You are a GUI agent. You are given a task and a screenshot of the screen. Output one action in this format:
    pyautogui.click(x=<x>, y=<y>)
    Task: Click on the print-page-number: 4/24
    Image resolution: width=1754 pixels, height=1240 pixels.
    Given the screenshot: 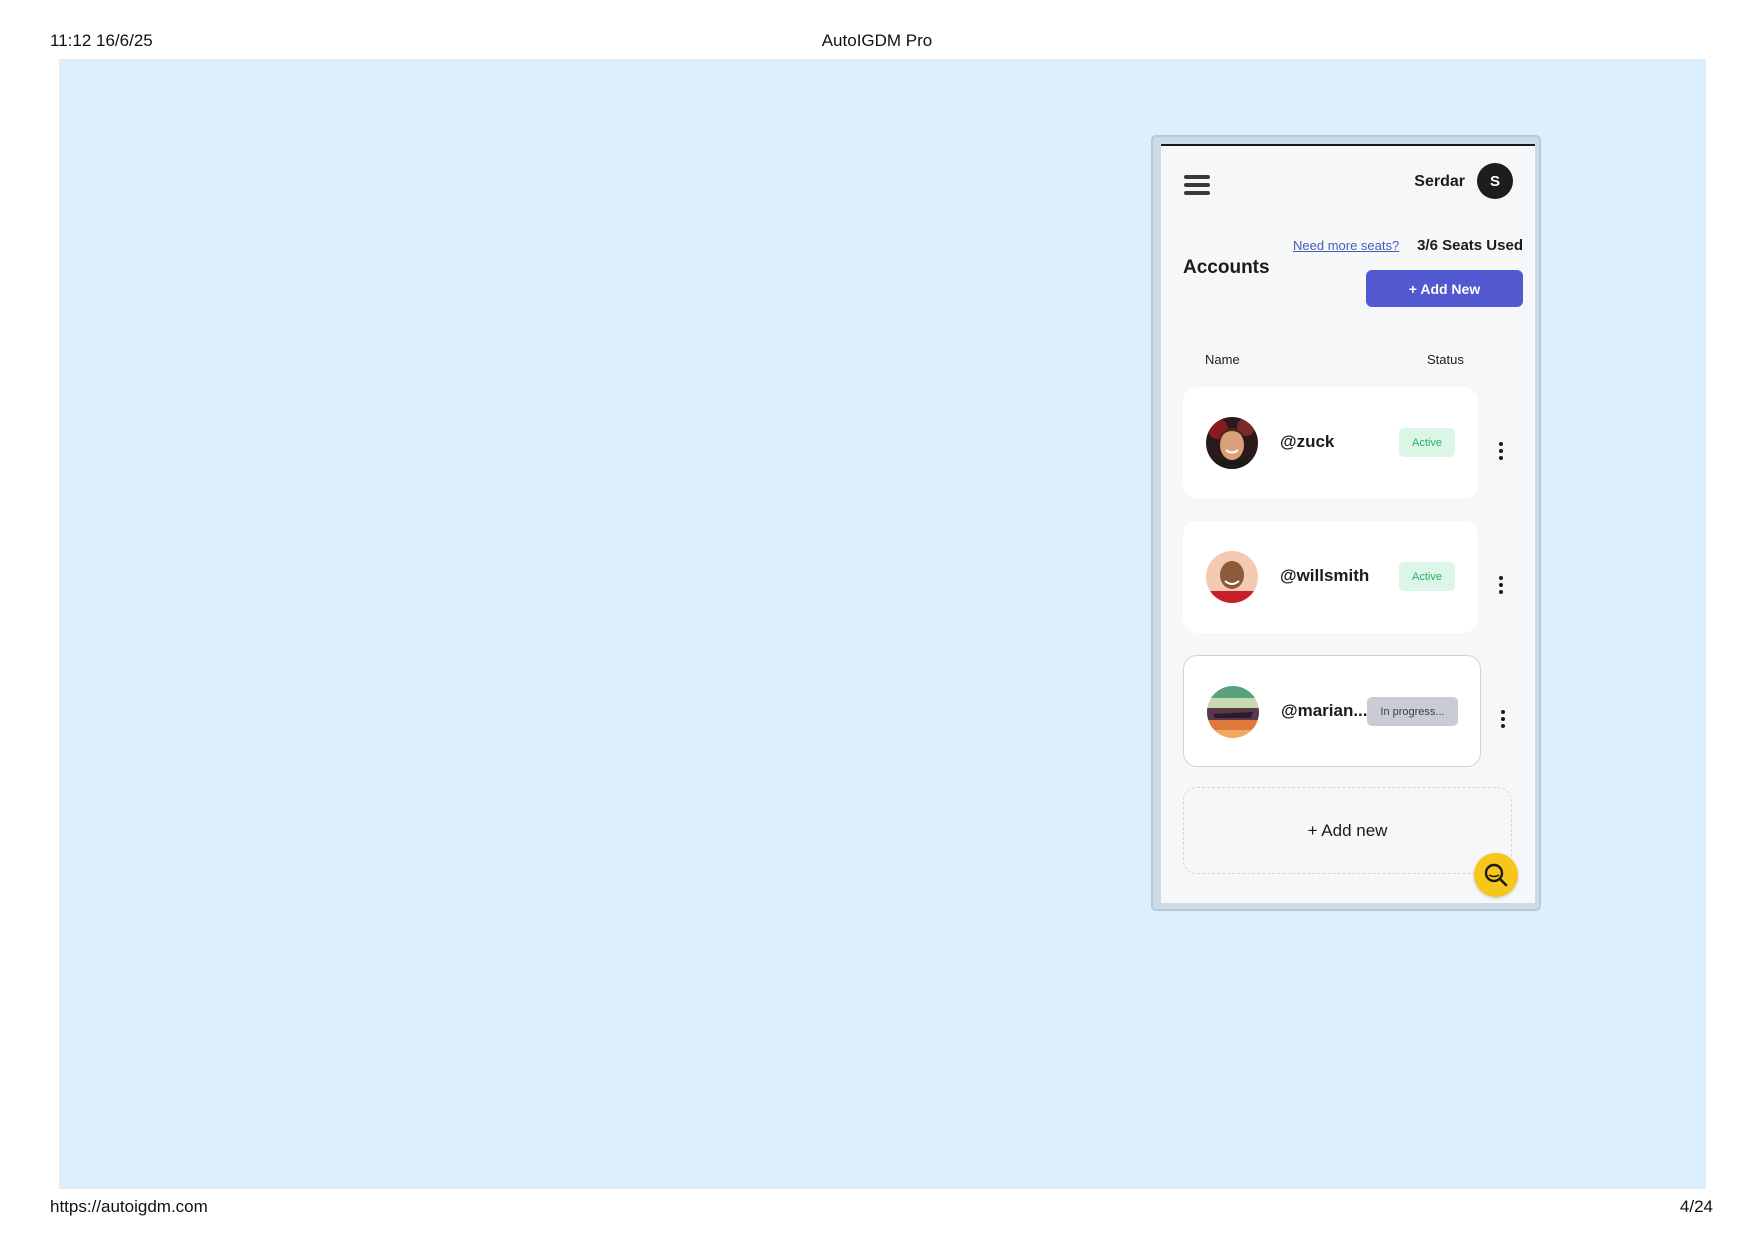 What is the action you would take?
    pyautogui.click(x=1696, y=1206)
    